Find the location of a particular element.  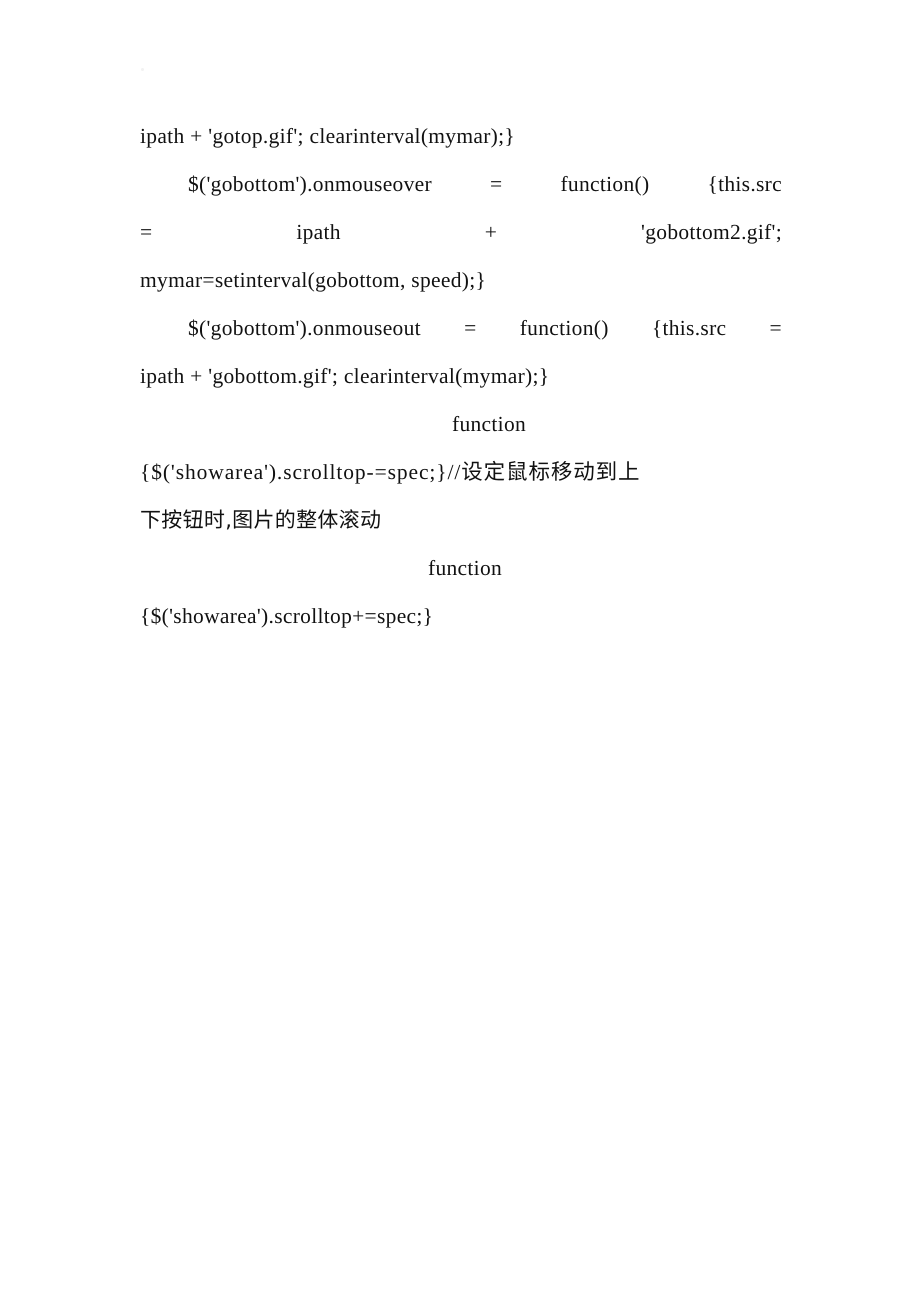

code-line-3-seg-4: 'gobottom2.gif'; is located at coordinates (711, 232).